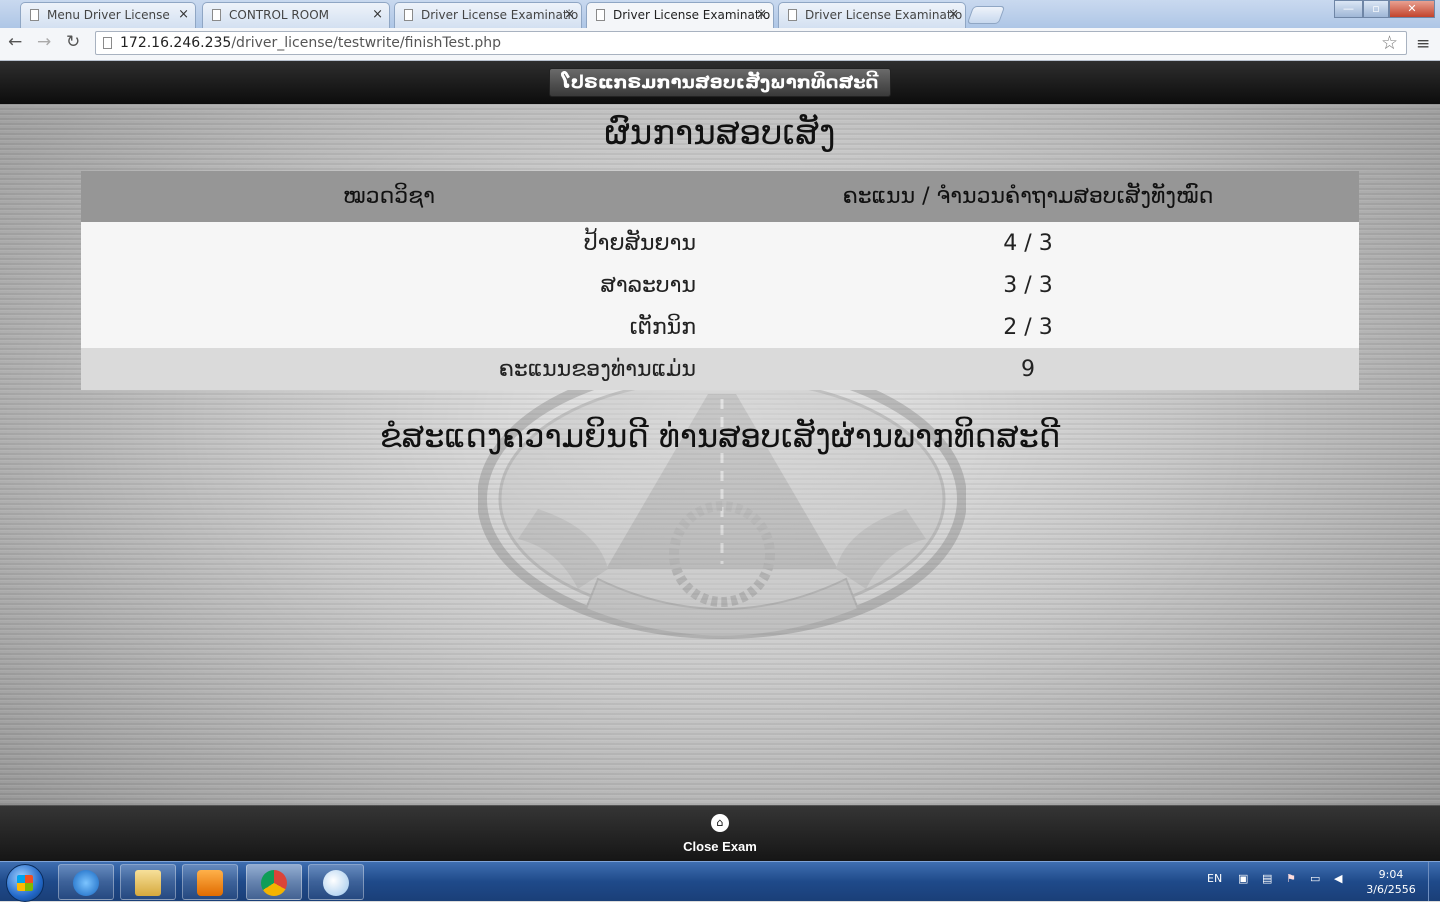 This screenshot has width=1440, height=902. What do you see at coordinates (389, 285) in the screenshot?
I see `subject-cell: ສາລະບານ` at bounding box center [389, 285].